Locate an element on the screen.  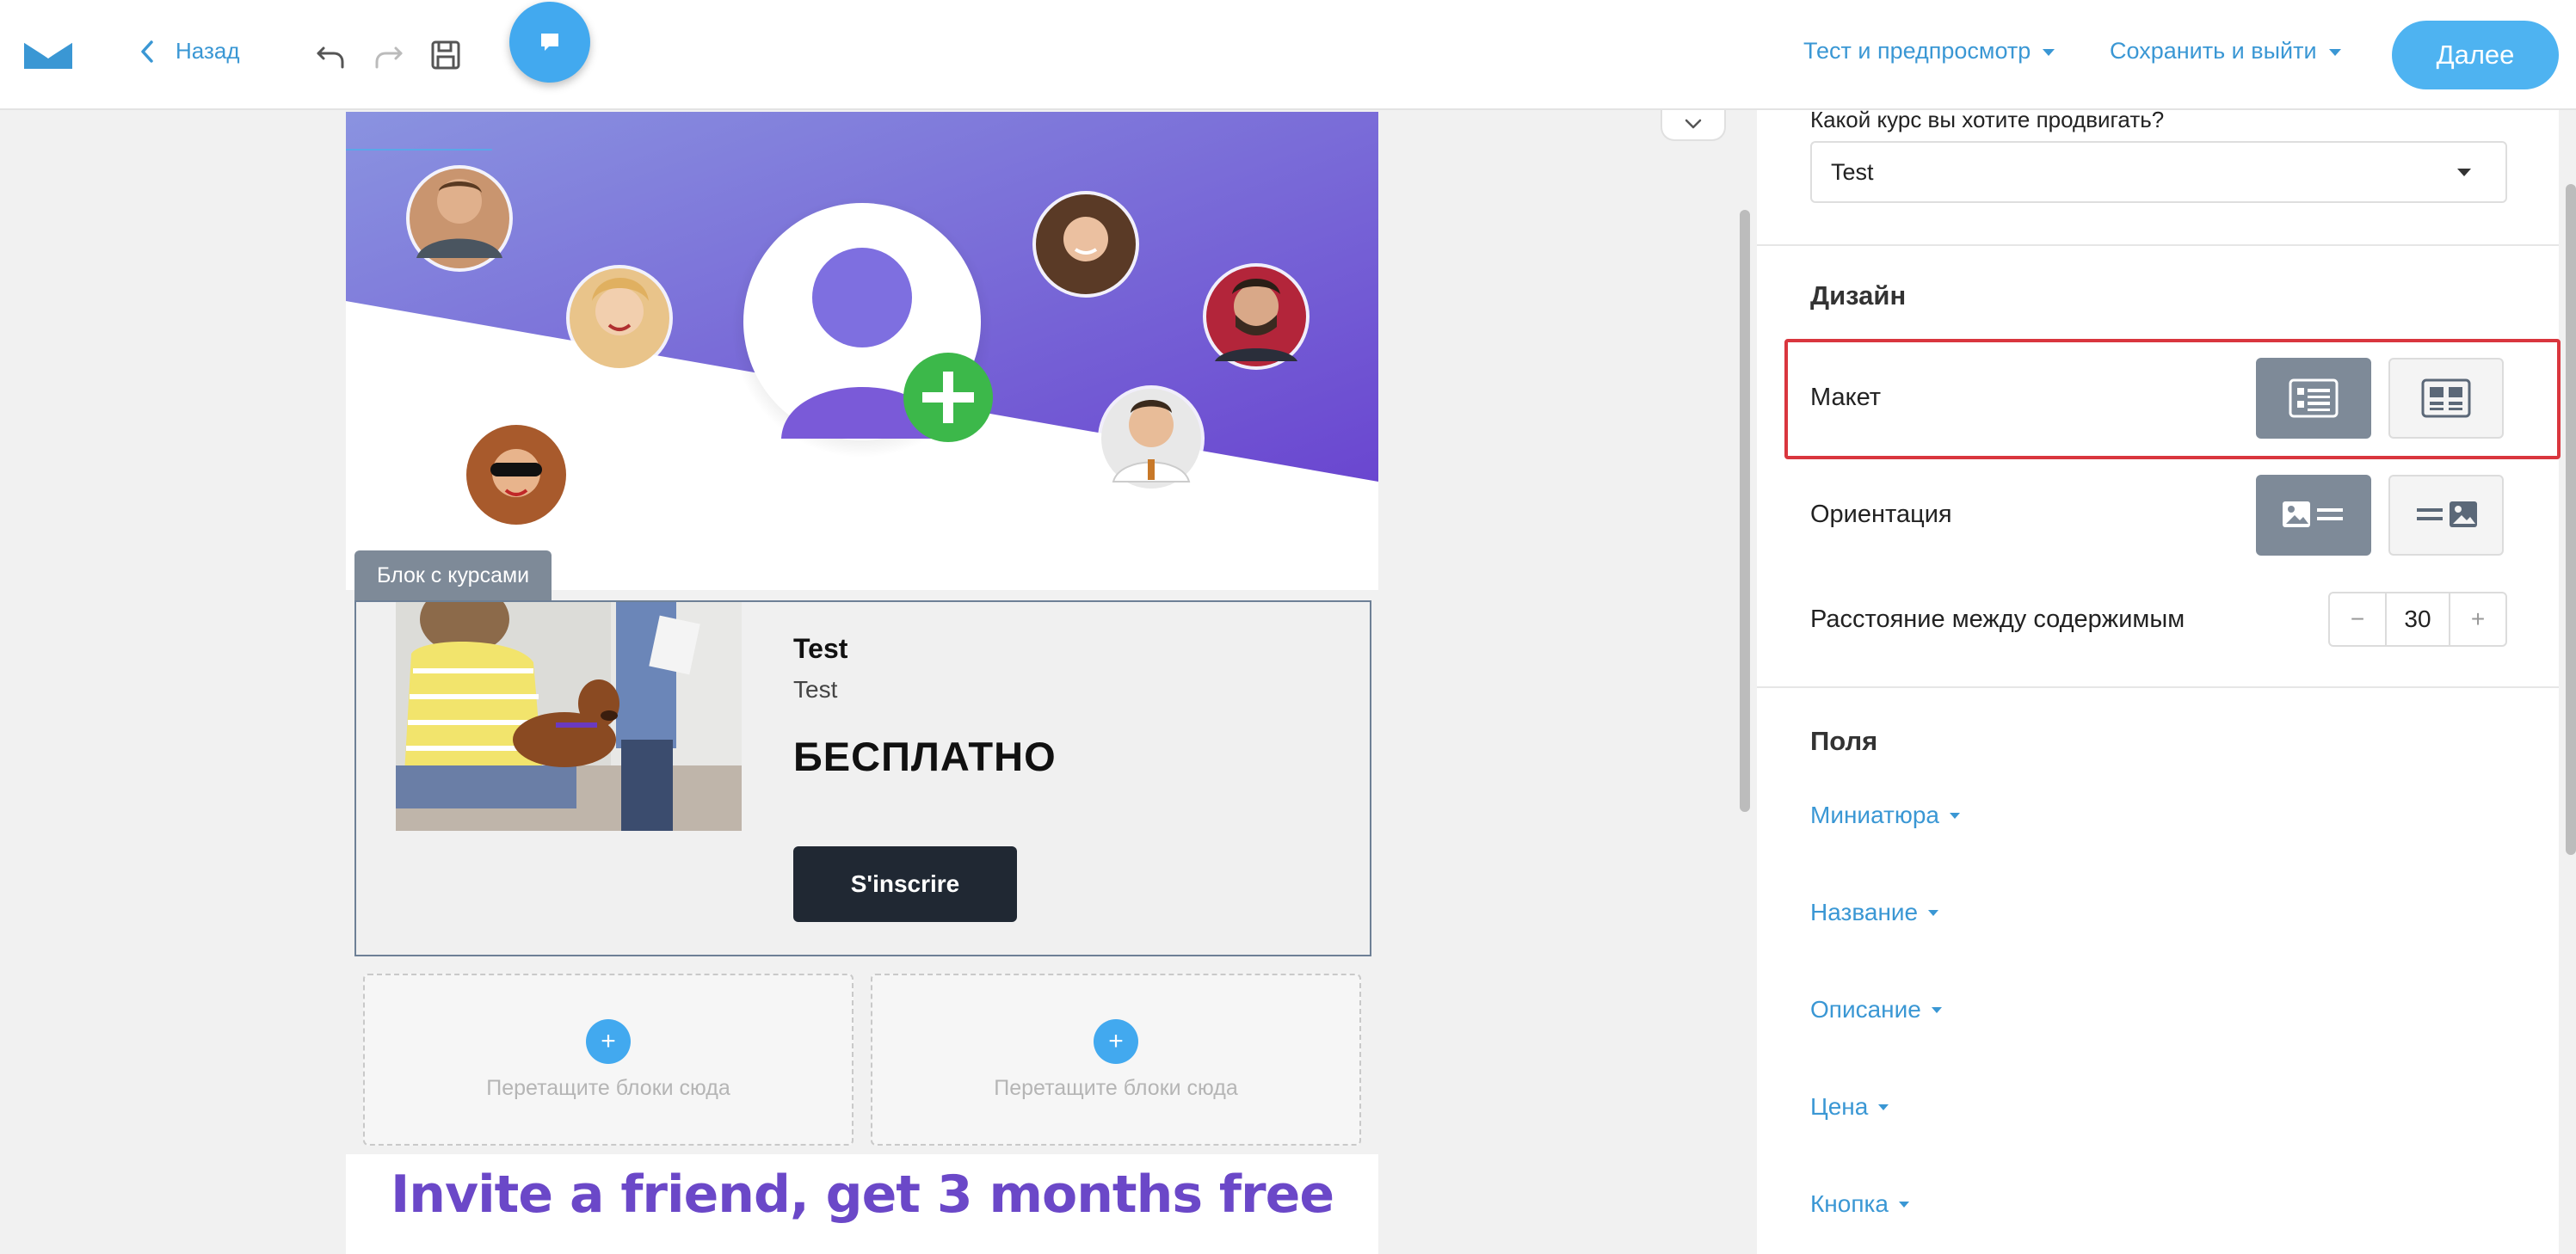
field-label: Название is located at coordinates (1864, 912).